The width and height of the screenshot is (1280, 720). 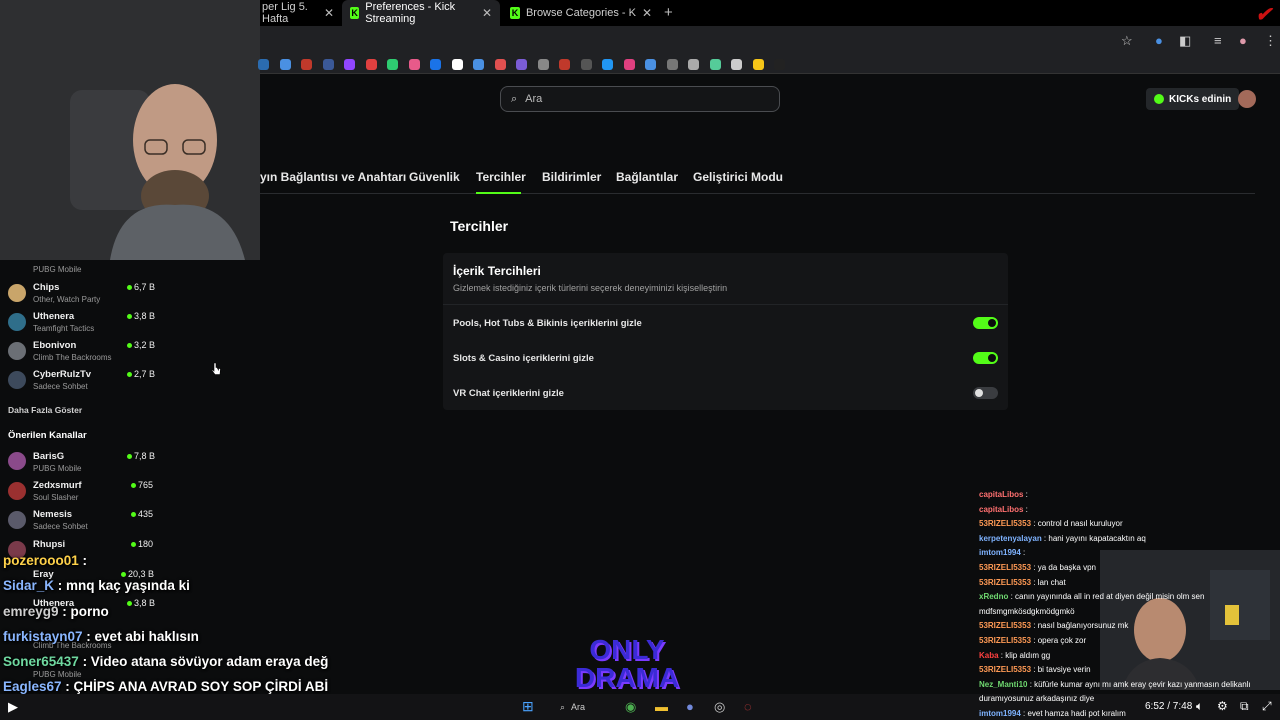 I want to click on show-more-button: Daha Fazla Göster, so click(x=45, y=410).